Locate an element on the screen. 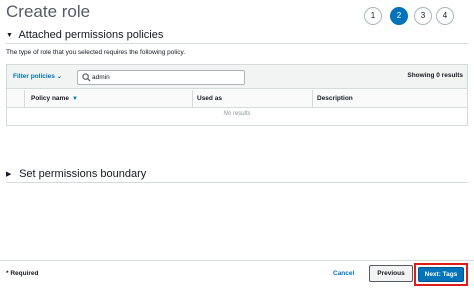 The height and width of the screenshot is (292, 474). required-note: * Required is located at coordinates (22, 273).